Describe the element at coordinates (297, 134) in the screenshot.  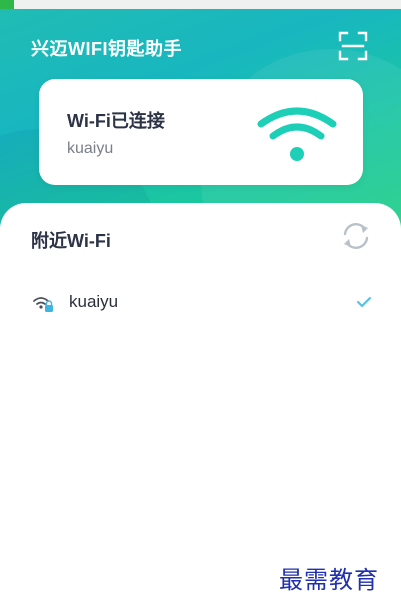
I see `wifi-signal-icon` at that location.